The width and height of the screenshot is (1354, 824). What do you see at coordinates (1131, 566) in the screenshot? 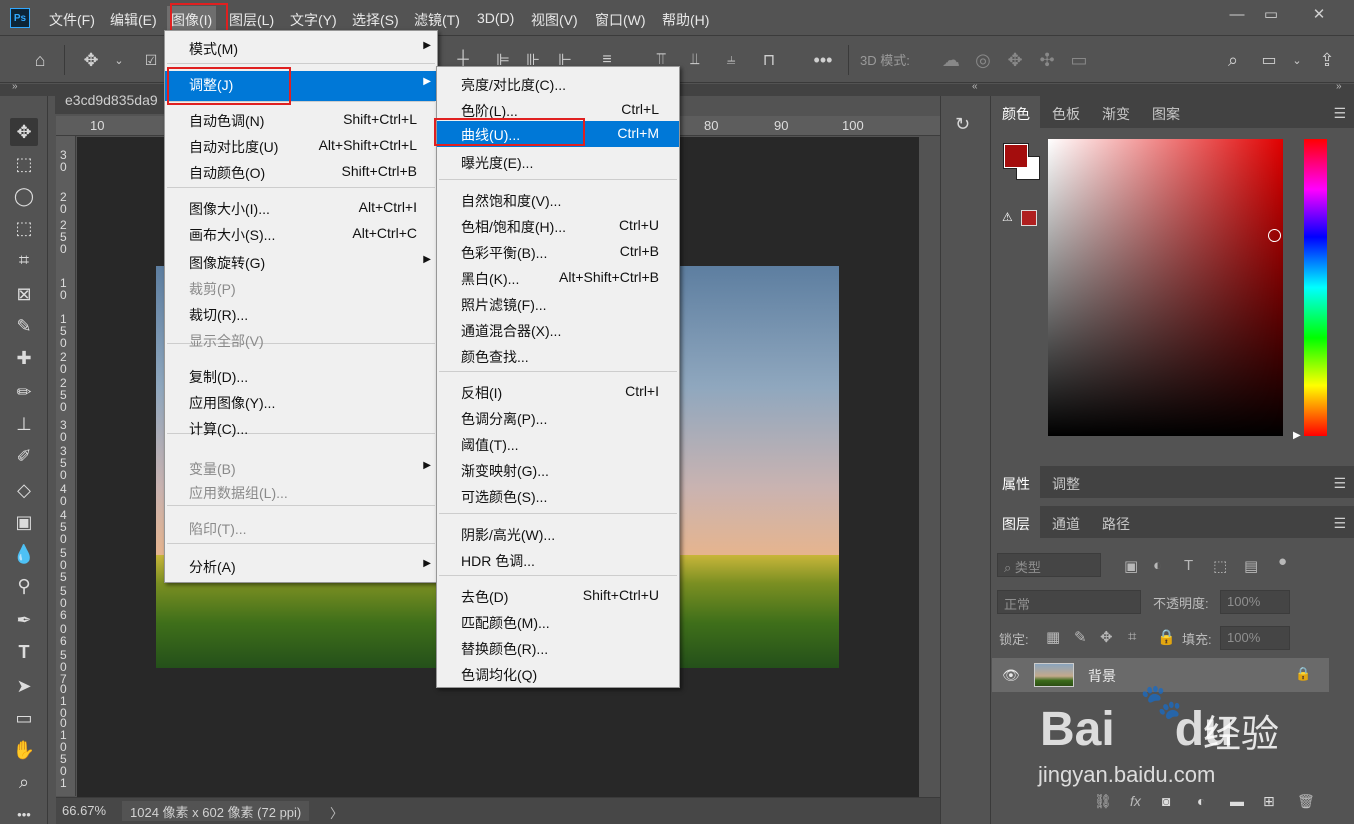
I see `filter-pixel-icon: ▣` at bounding box center [1131, 566].